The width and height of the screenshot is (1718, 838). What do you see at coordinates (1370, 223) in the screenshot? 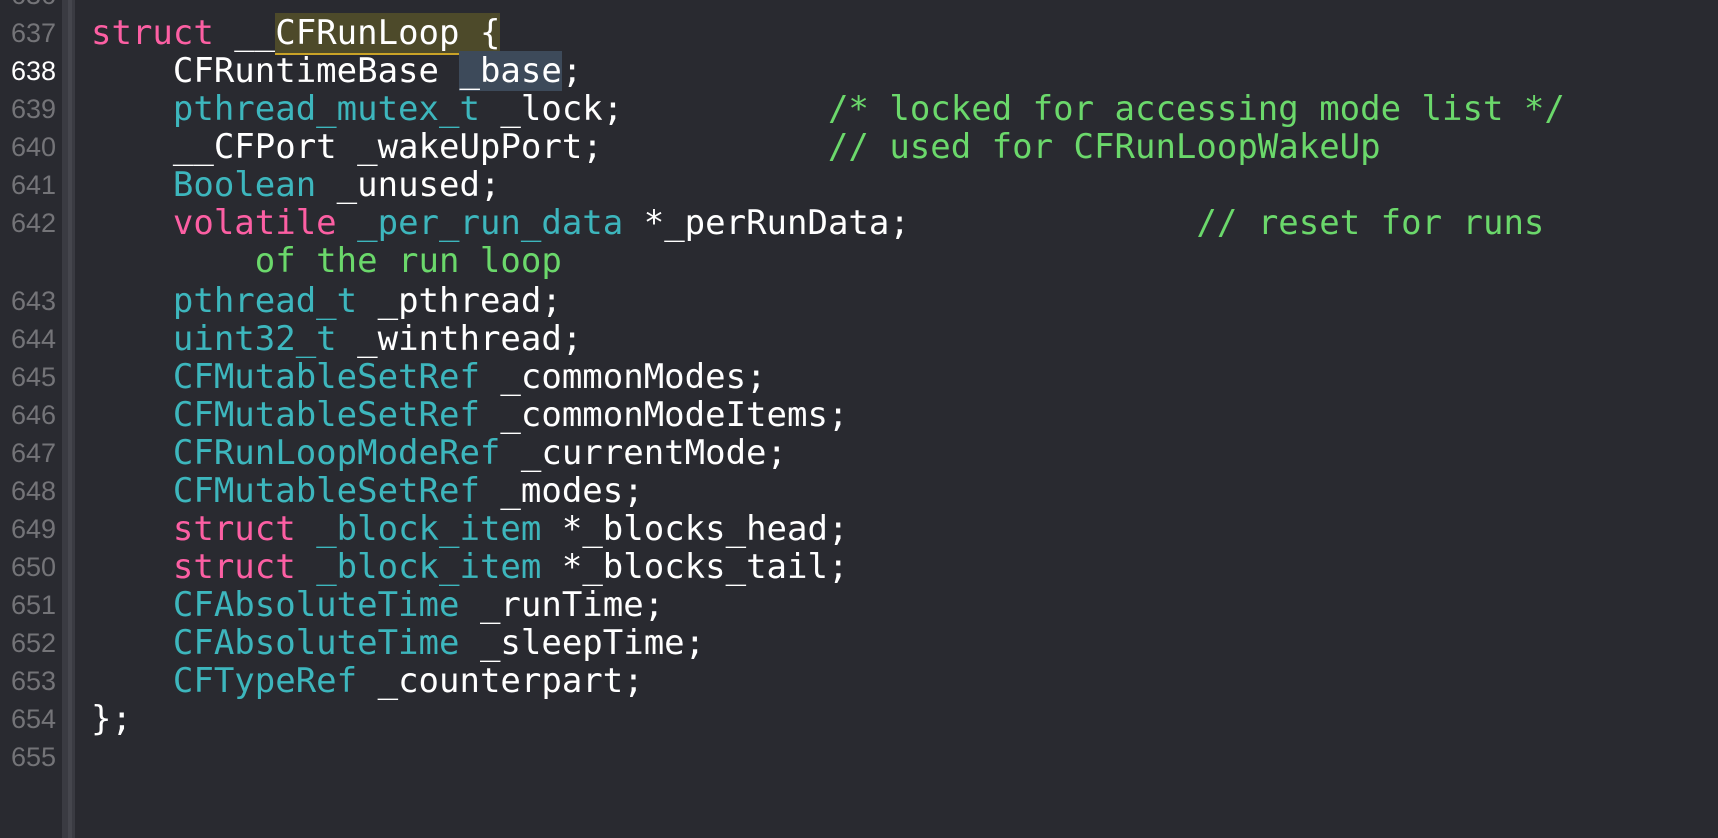
I see `comment: // reset for runs` at bounding box center [1370, 223].